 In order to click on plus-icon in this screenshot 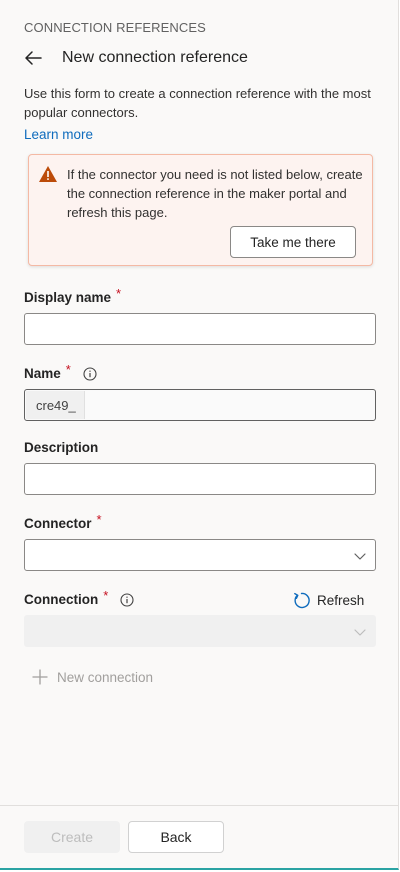, I will do `click(40, 677)`.